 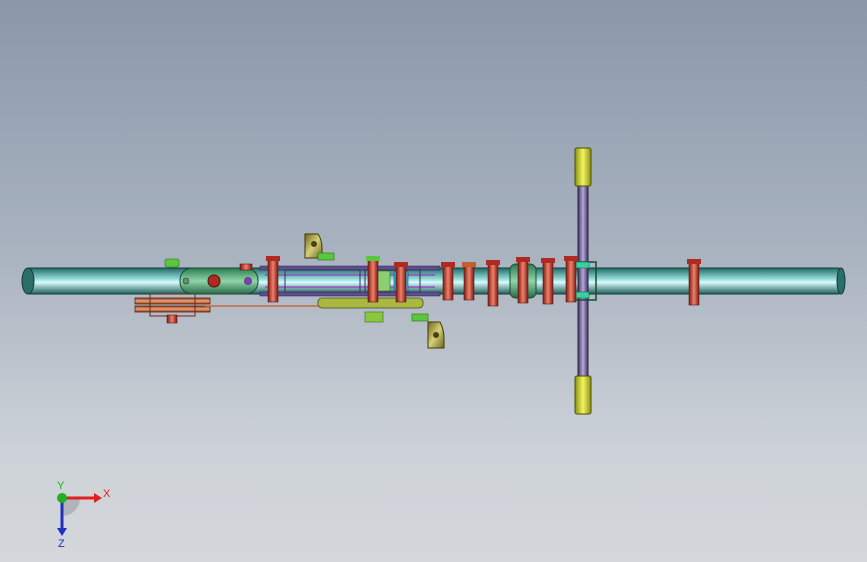 I want to click on lower-bracket, so click(x=428, y=331).